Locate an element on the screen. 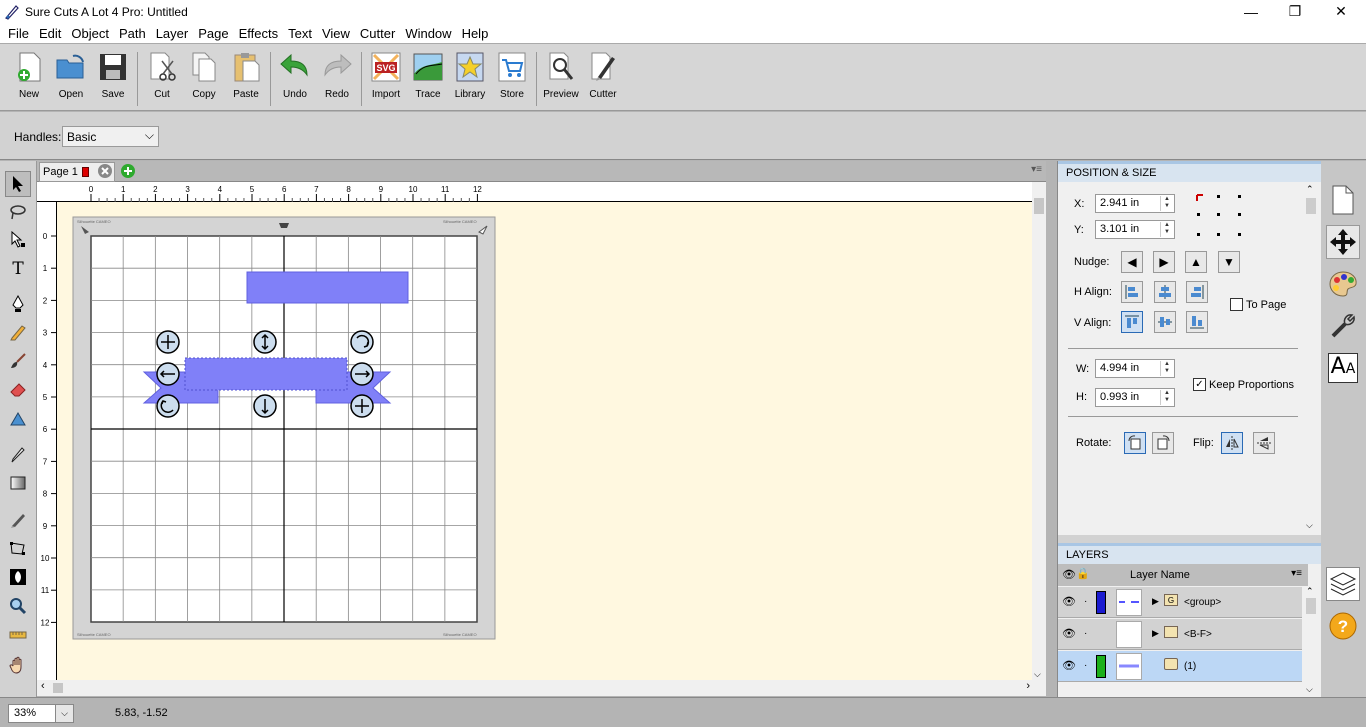 Image resolution: width=1366 pixels, height=727 pixels. menu-layer: Layer is located at coordinates (172, 33).